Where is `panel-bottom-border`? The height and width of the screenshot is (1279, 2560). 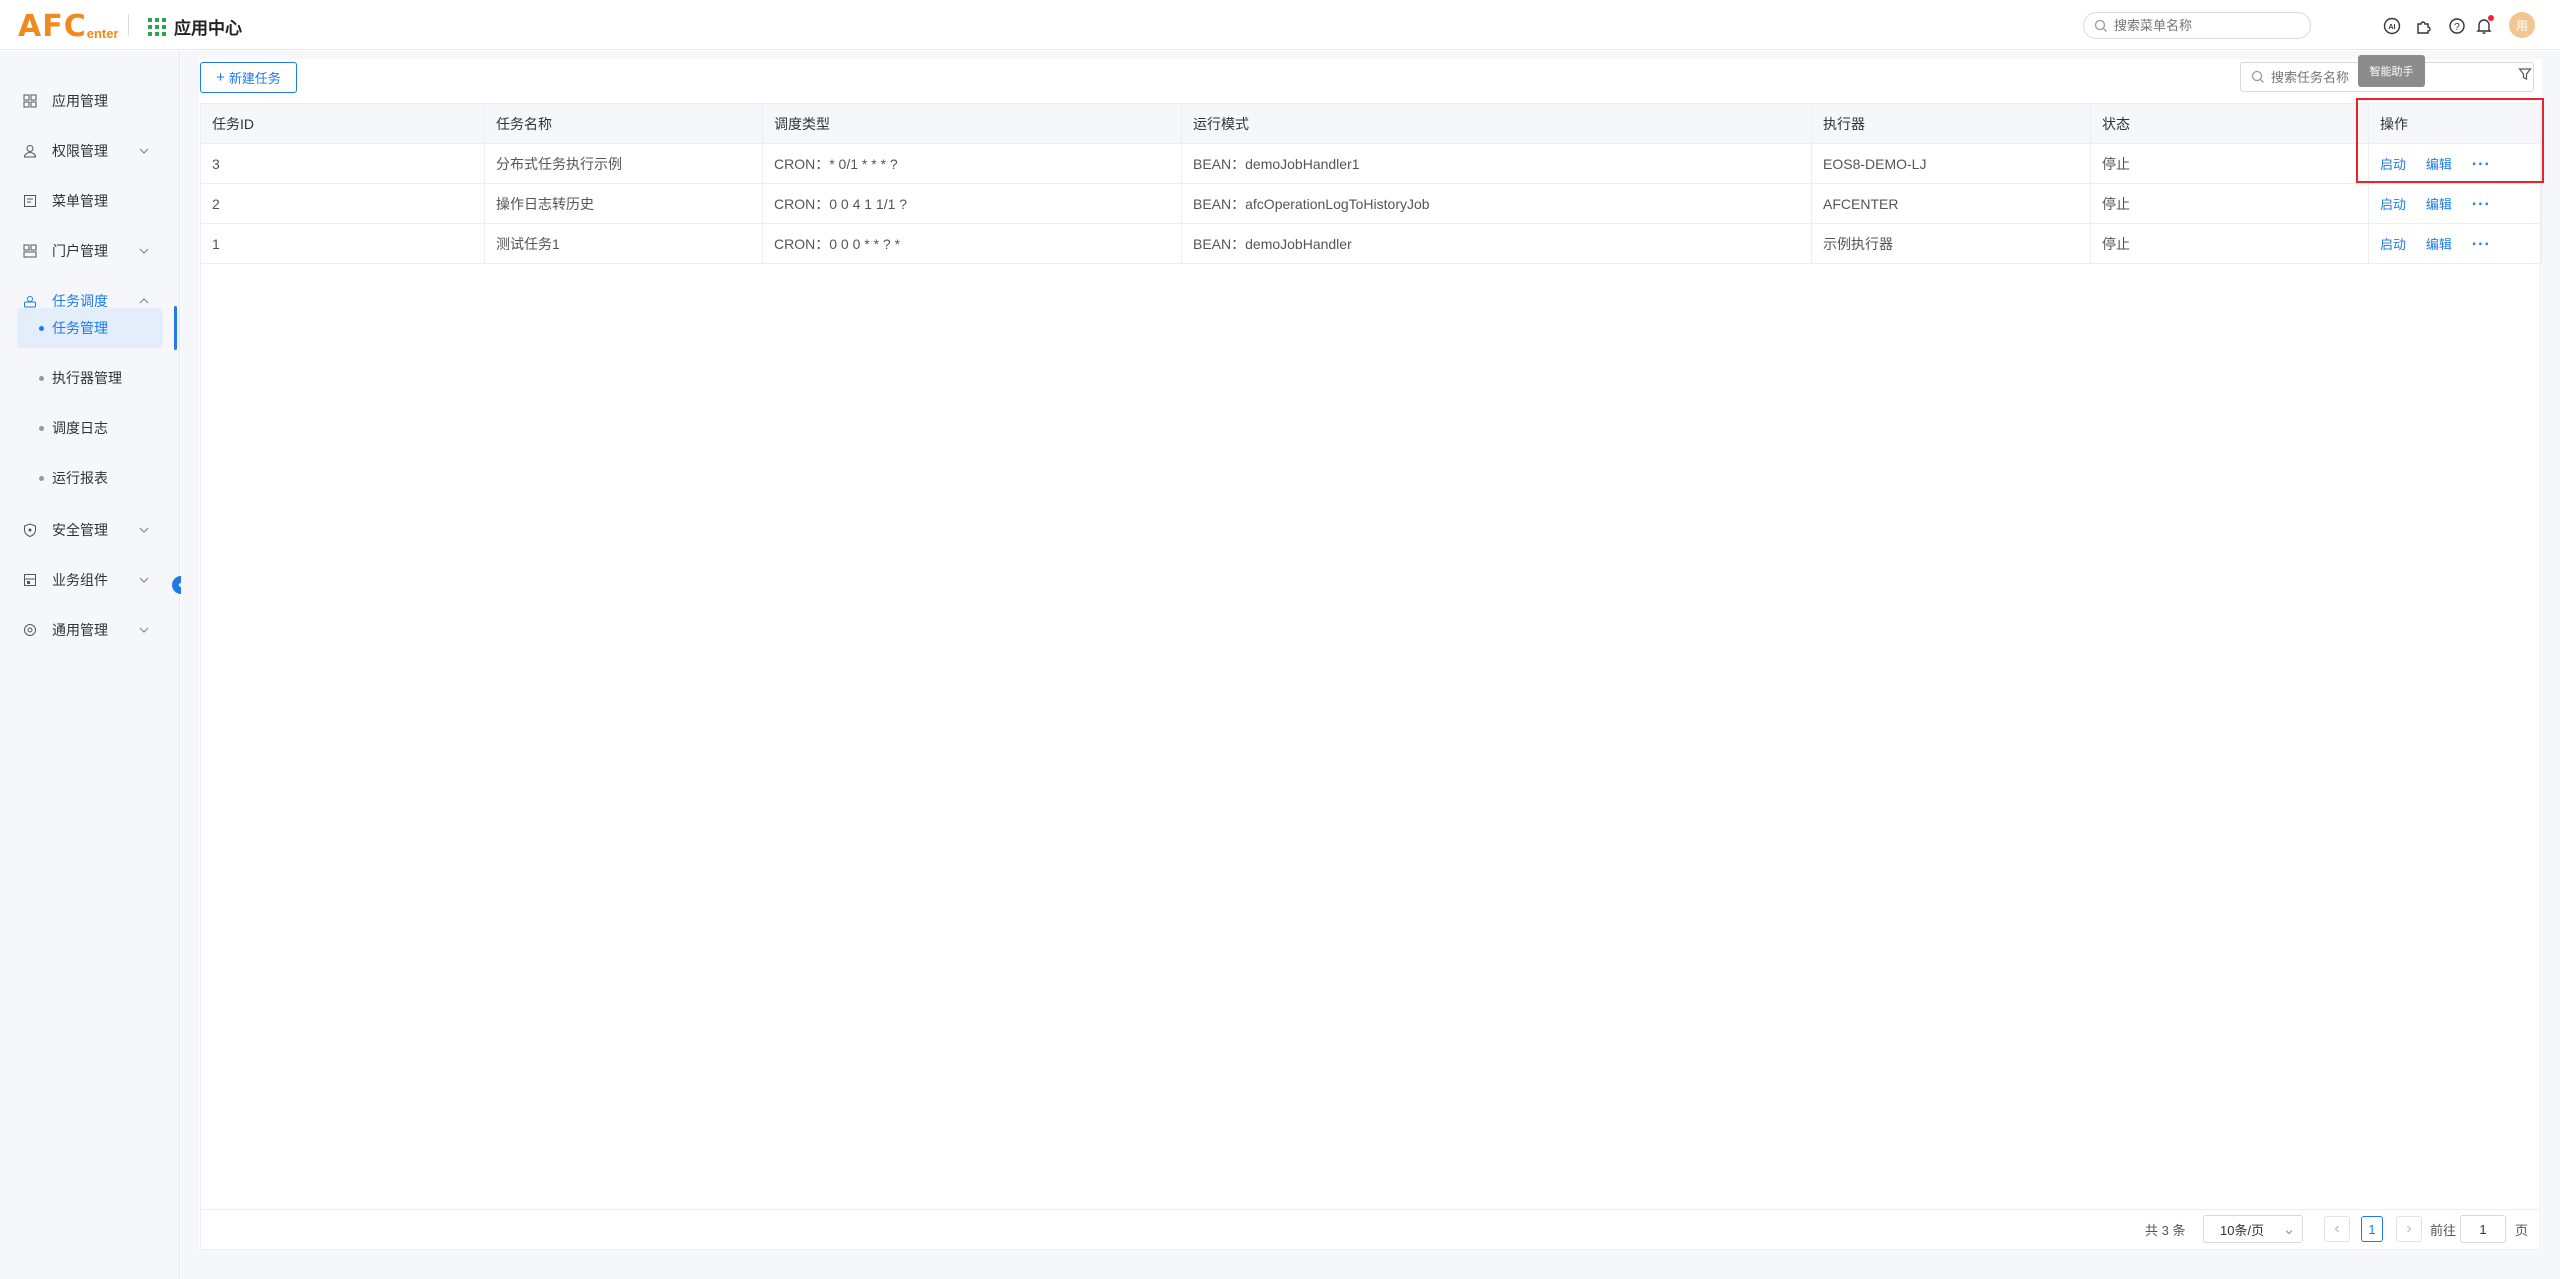 panel-bottom-border is located at coordinates (1370, 1249).